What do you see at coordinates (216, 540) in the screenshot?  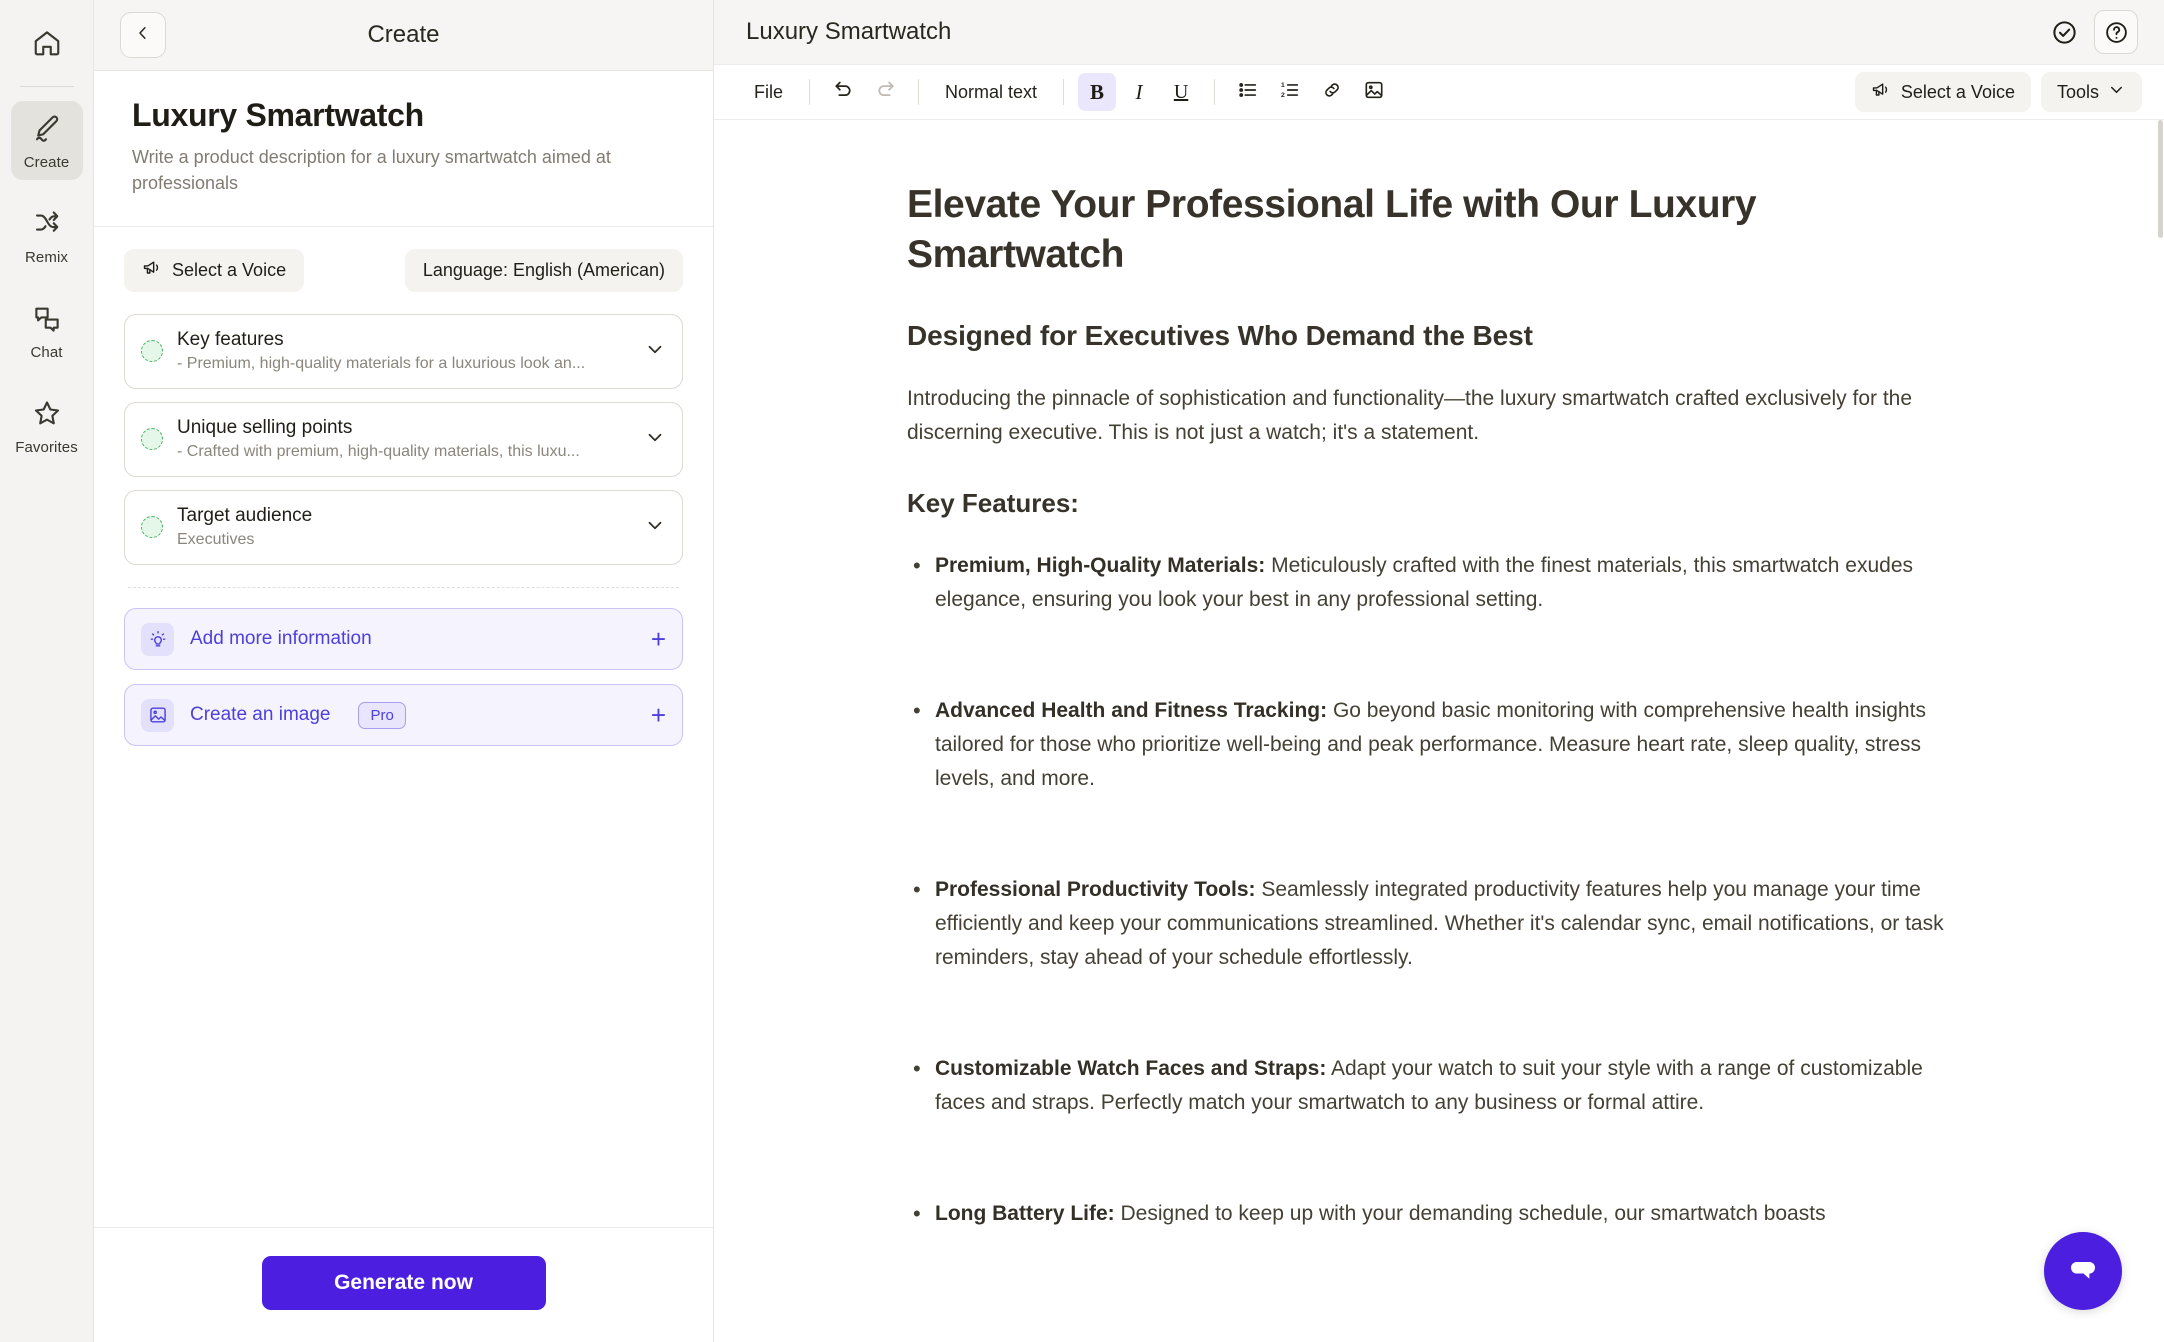 I see `accordion-desc: Executives` at bounding box center [216, 540].